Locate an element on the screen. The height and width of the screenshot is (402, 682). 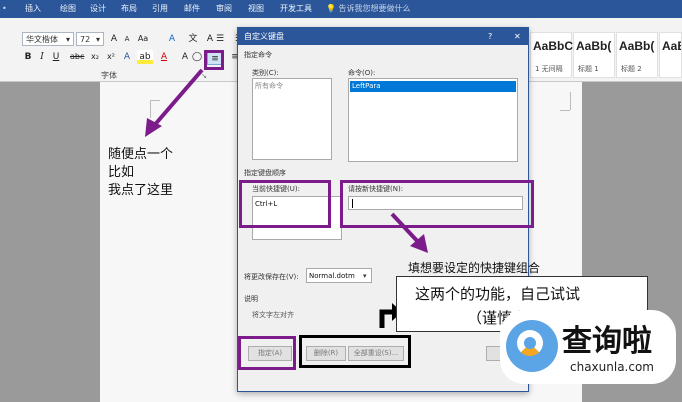
watermark-brand: 查询啦 is located at coordinates (607, 341).